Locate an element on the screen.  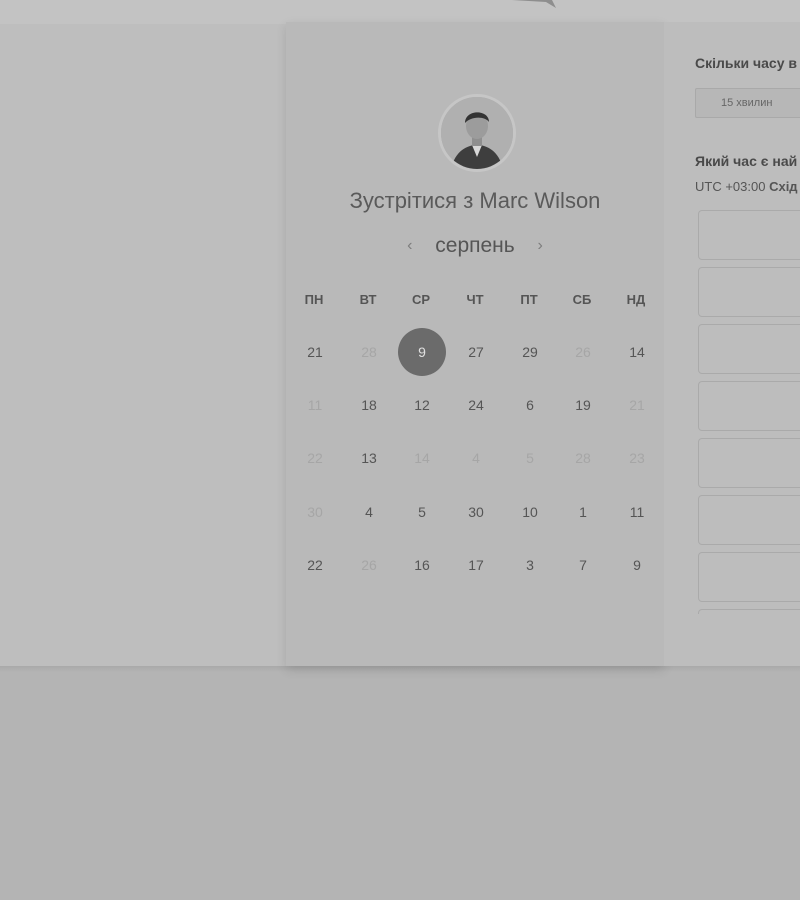
timezone-name: Схід is located at coordinates (783, 186).